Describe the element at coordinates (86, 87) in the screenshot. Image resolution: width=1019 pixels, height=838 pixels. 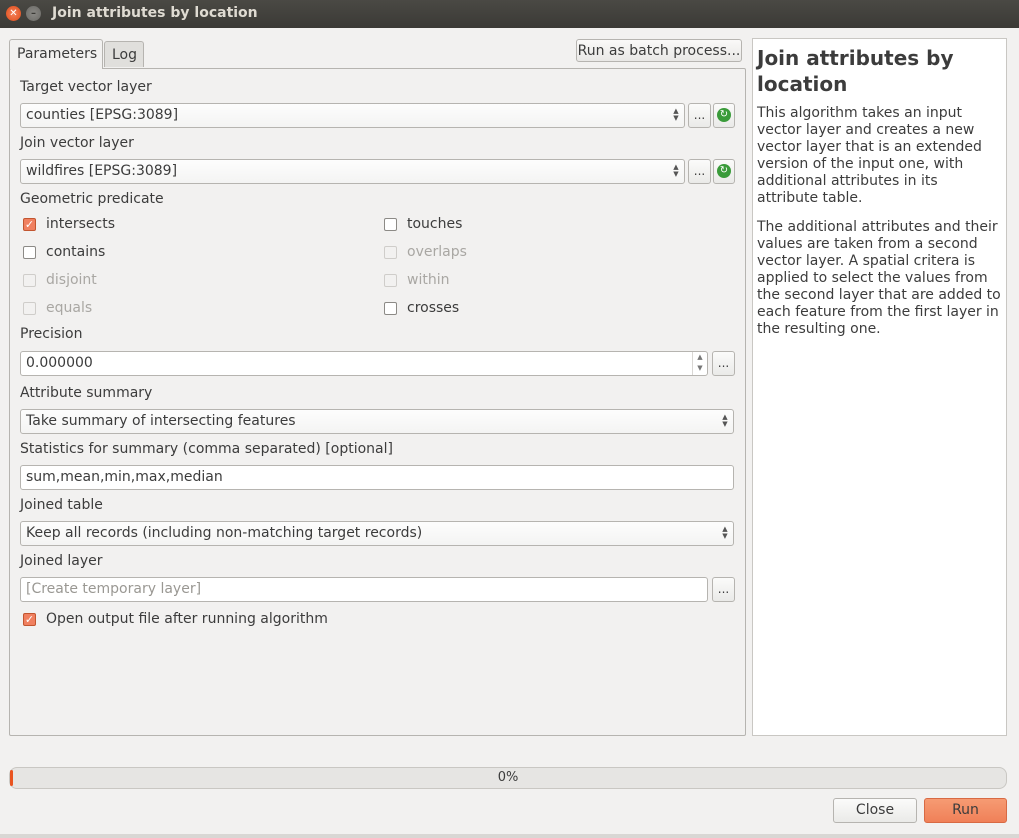
I see `target-layer-label: Target vector layer` at that location.